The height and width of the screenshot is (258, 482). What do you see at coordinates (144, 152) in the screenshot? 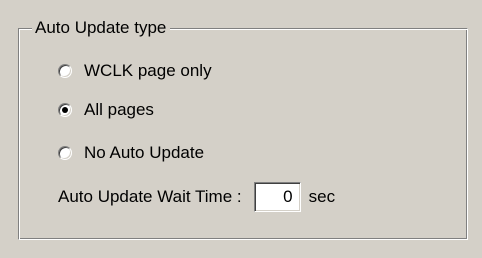
I see `radio-option-label: No Auto Update` at bounding box center [144, 152].